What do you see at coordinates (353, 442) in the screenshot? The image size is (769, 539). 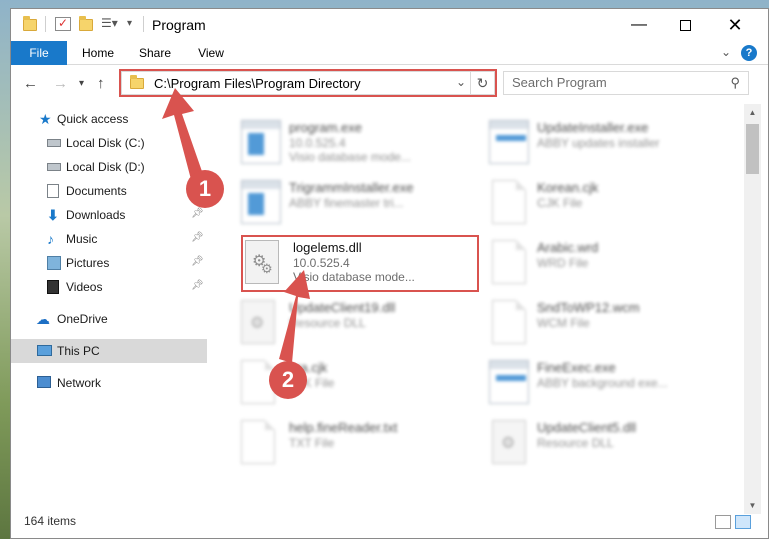 I see `file-item: help.fineReader.txt TXT File` at bounding box center [353, 442].